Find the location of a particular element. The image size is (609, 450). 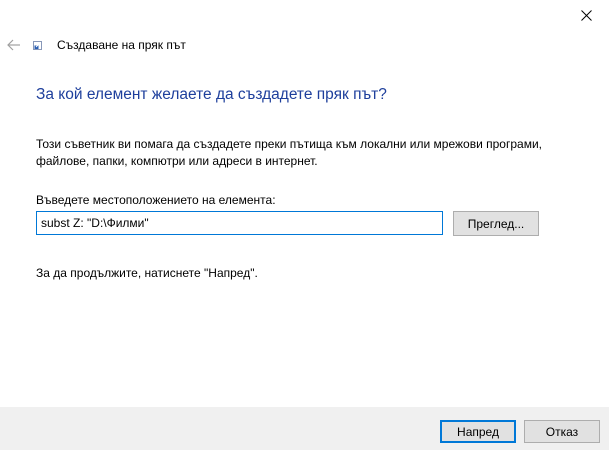

next-button: Напред is located at coordinates (478, 431).